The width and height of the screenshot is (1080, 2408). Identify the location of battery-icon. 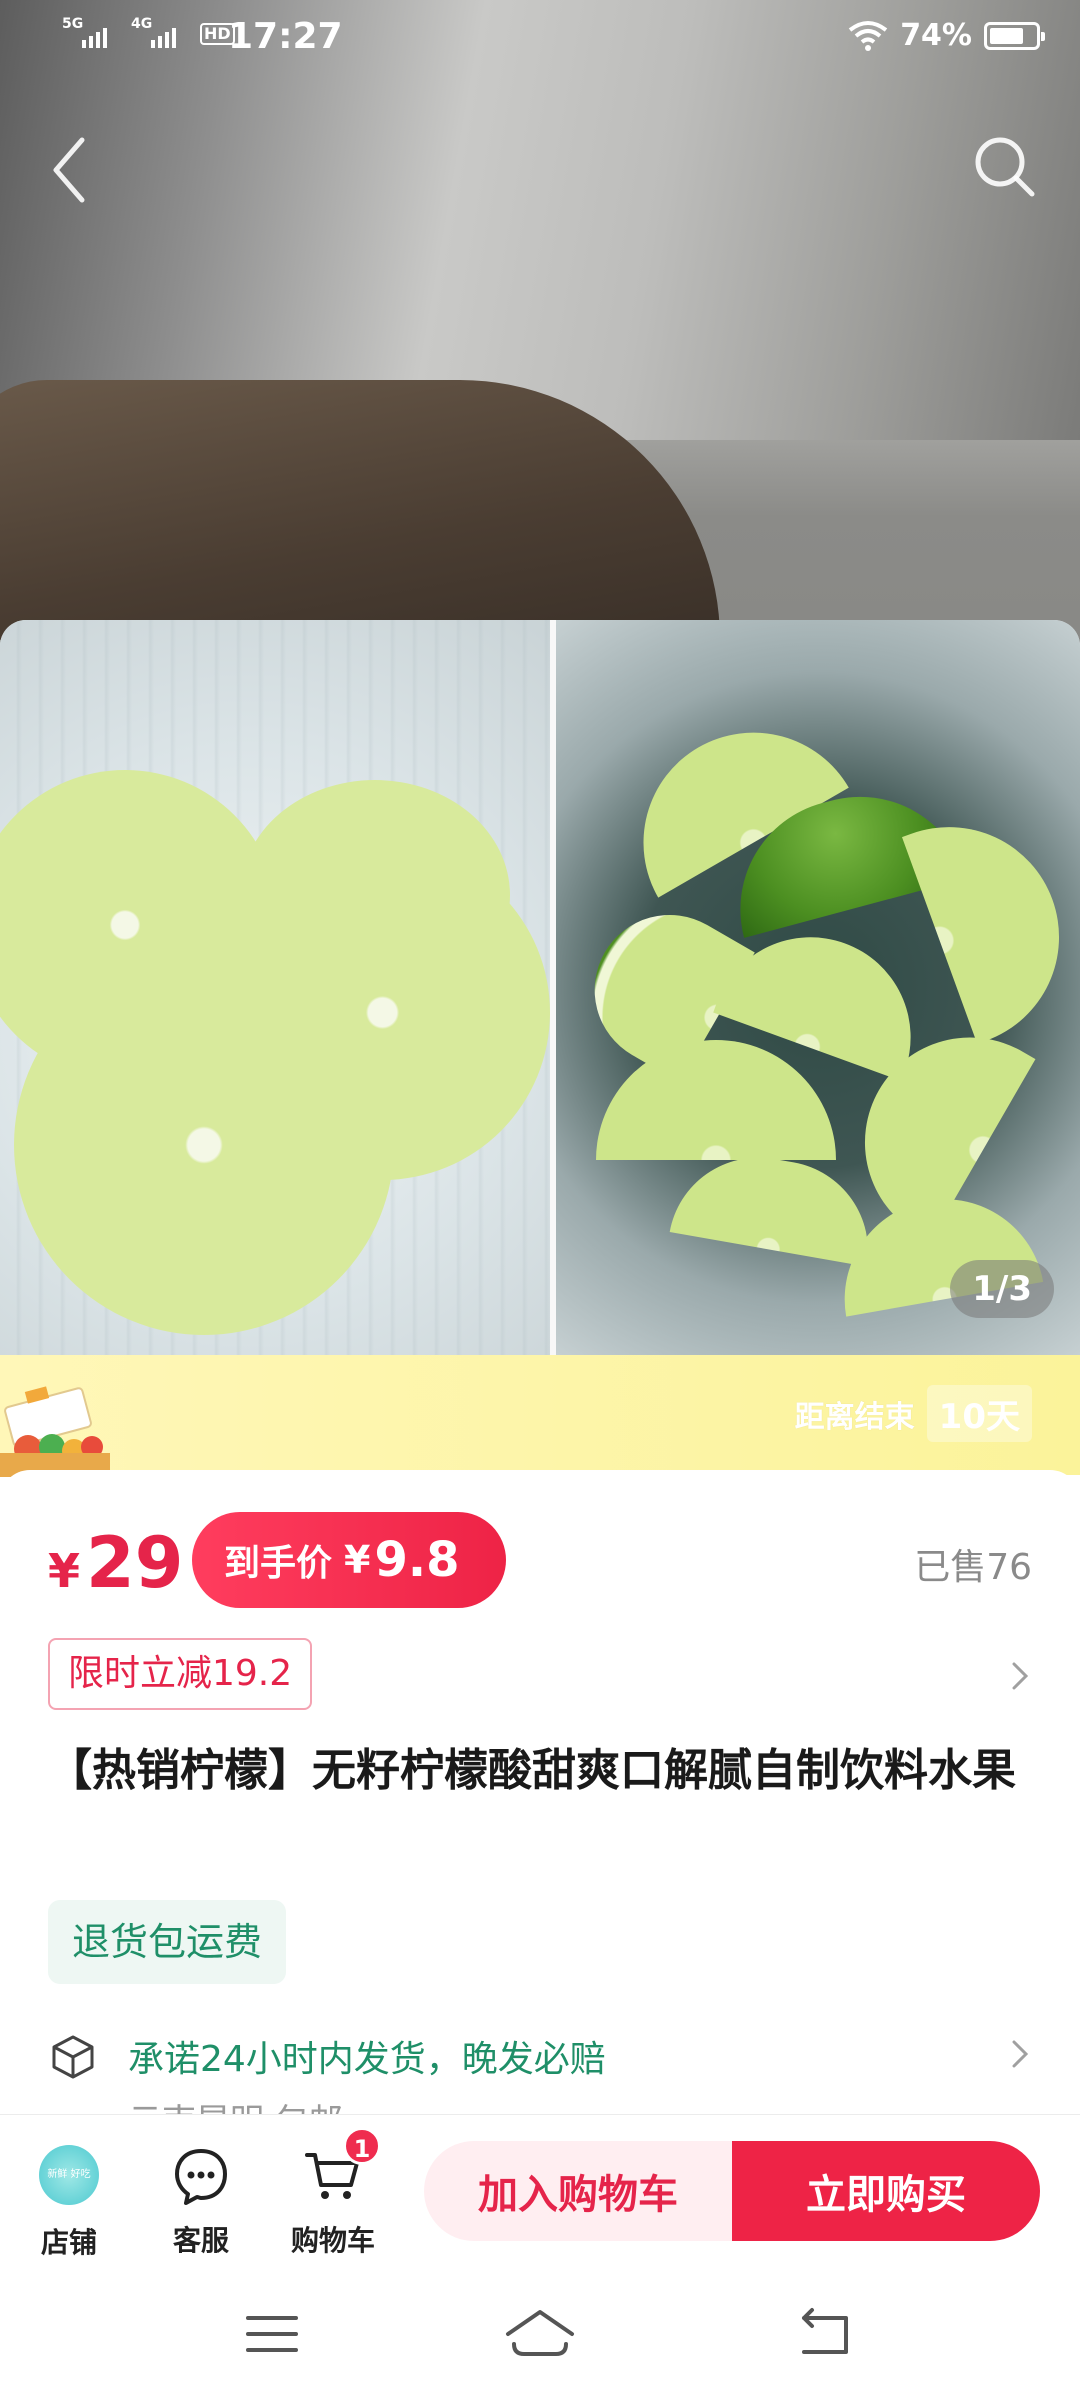
(1014, 35).